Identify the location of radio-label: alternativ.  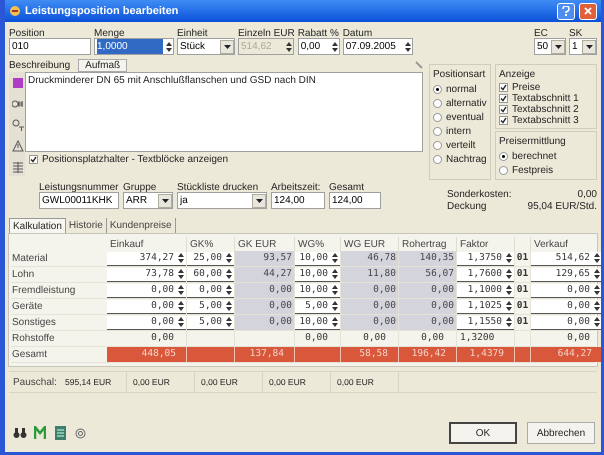
(466, 103).